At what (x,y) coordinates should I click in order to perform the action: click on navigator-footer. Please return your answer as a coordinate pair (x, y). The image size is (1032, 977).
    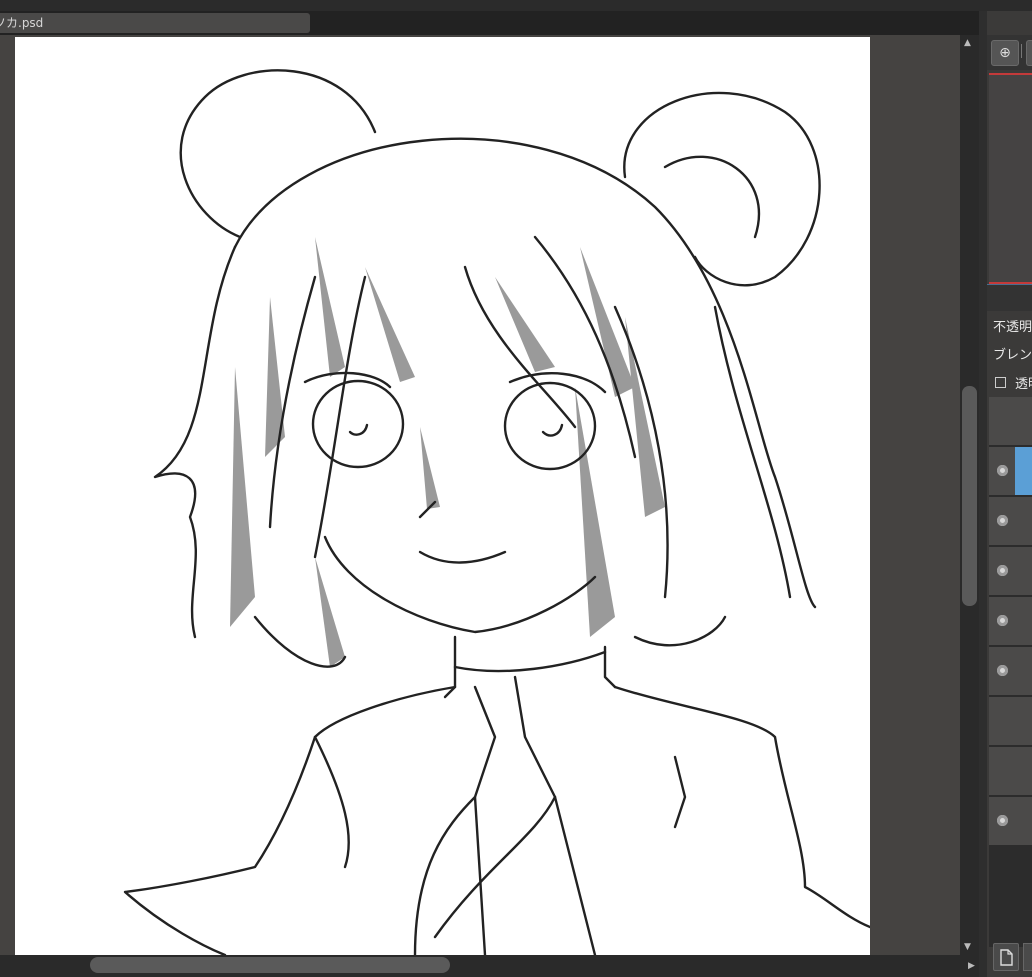
    Looking at the image, I should click on (1009, 297).